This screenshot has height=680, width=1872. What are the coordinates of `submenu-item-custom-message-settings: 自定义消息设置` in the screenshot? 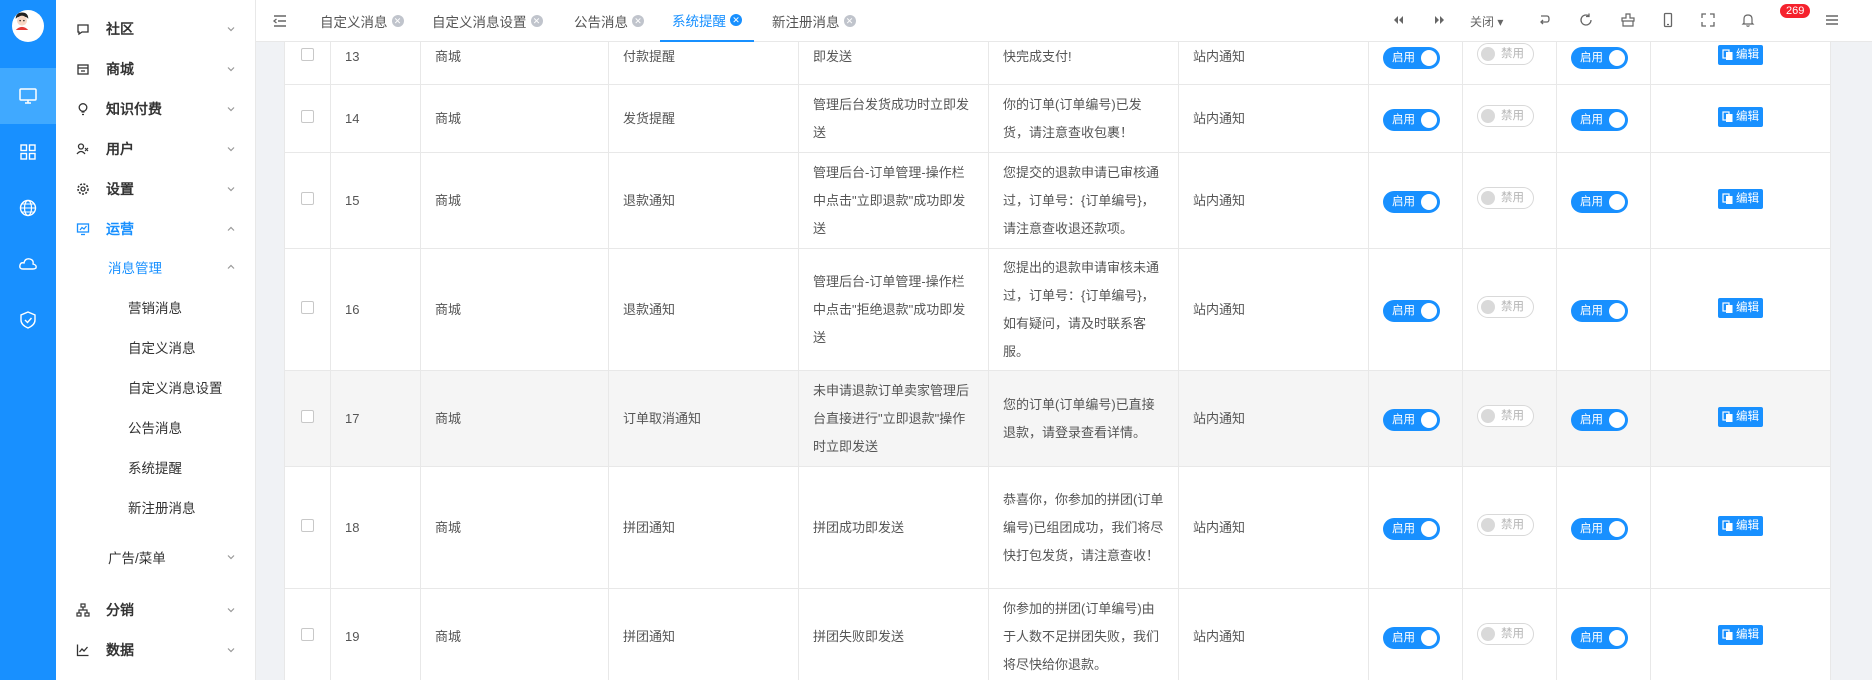 It's located at (156, 387).